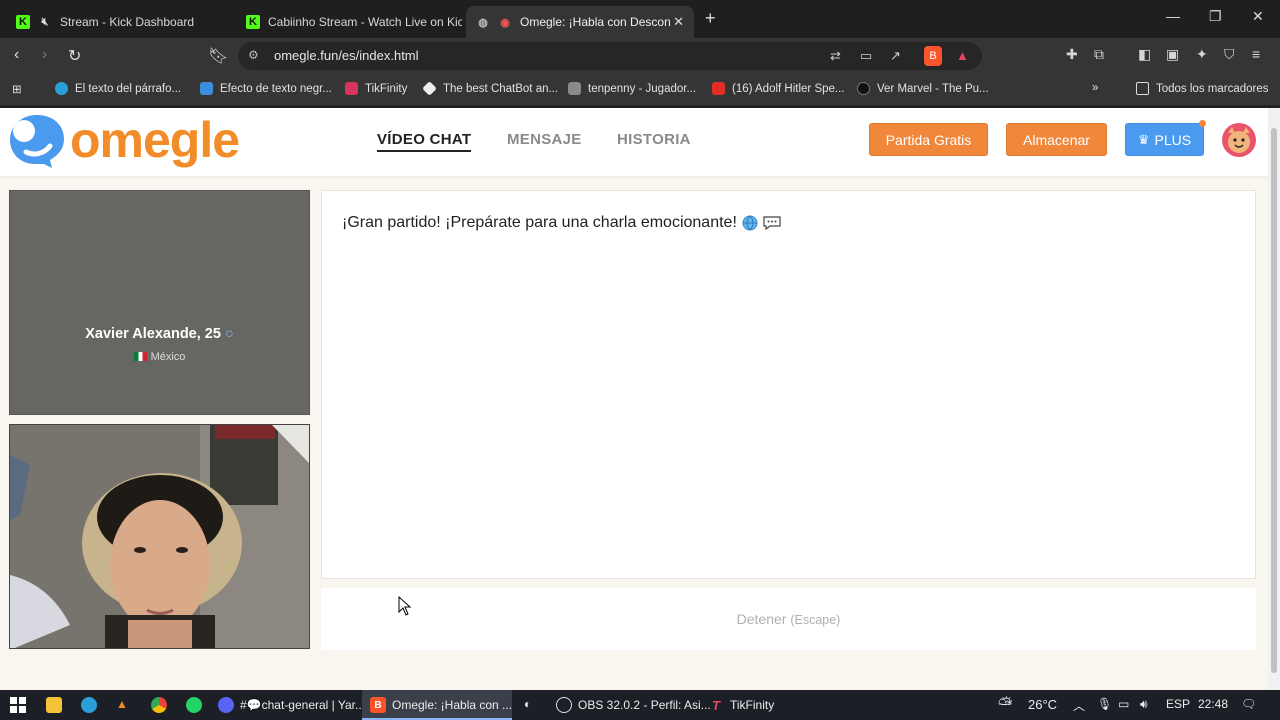  What do you see at coordinates (1095, 88) in the screenshot?
I see `more-bookmarks-icon: »` at bounding box center [1095, 88].